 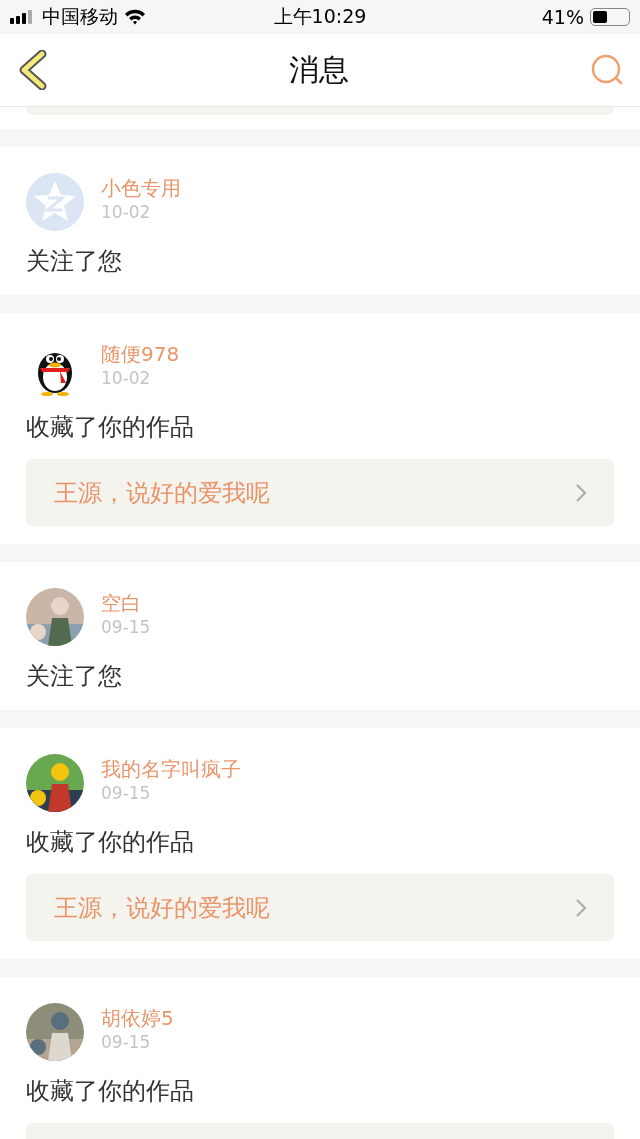 I want to click on battery-icon, so click(x=610, y=17).